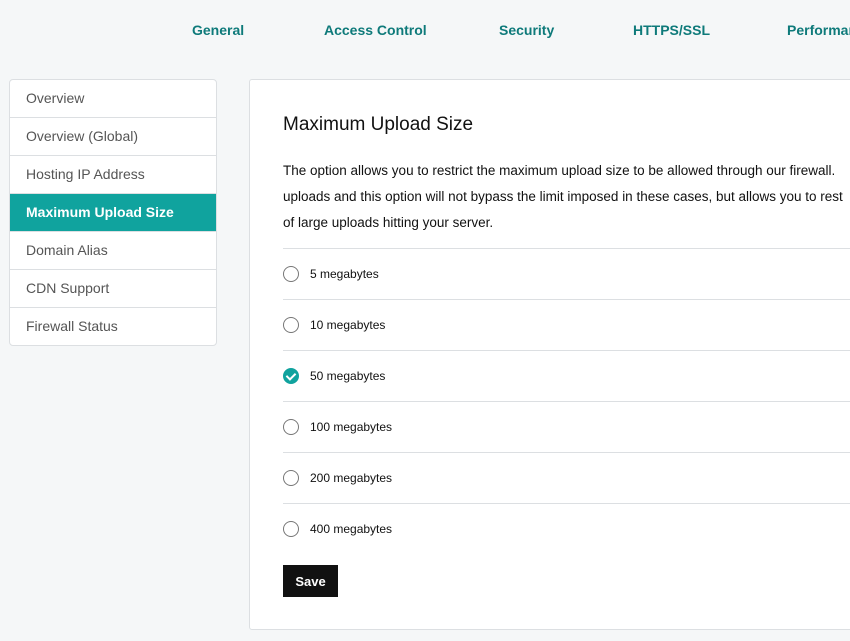 This screenshot has height=641, width=850. I want to click on sidebar-item-overview: Overview, so click(113, 99).